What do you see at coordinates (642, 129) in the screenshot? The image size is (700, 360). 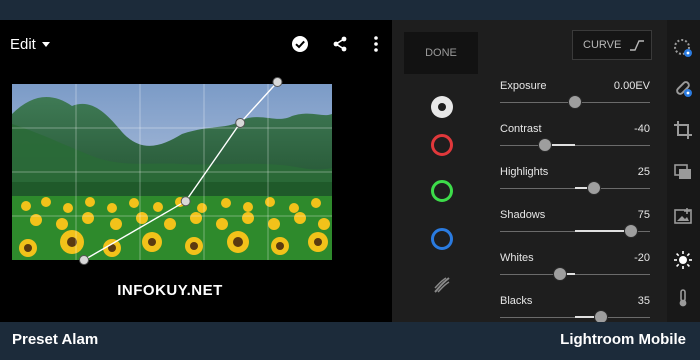 I see `slider-value: -40` at bounding box center [642, 129].